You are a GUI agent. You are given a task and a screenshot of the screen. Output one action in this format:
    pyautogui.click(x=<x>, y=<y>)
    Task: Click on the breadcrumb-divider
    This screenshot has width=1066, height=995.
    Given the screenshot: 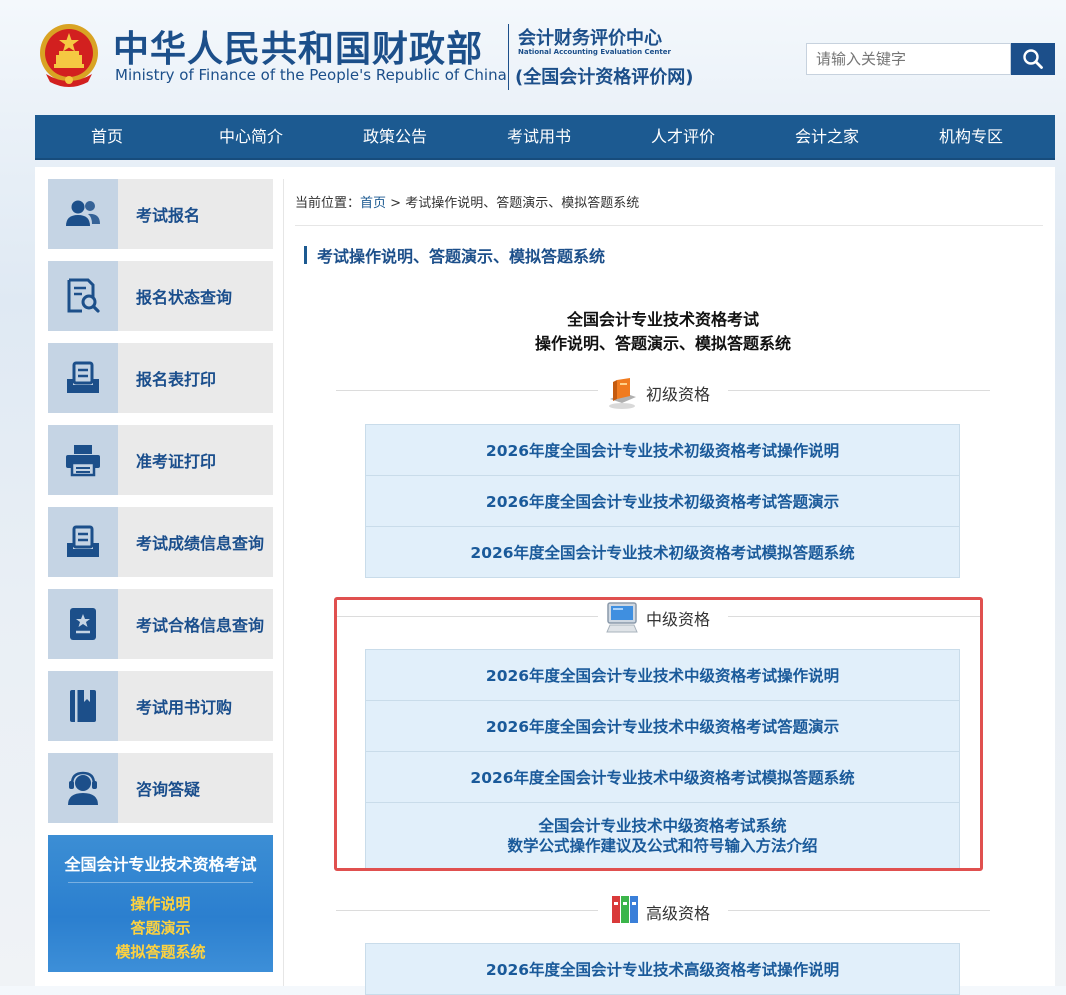 What is the action you would take?
    pyautogui.click(x=669, y=225)
    